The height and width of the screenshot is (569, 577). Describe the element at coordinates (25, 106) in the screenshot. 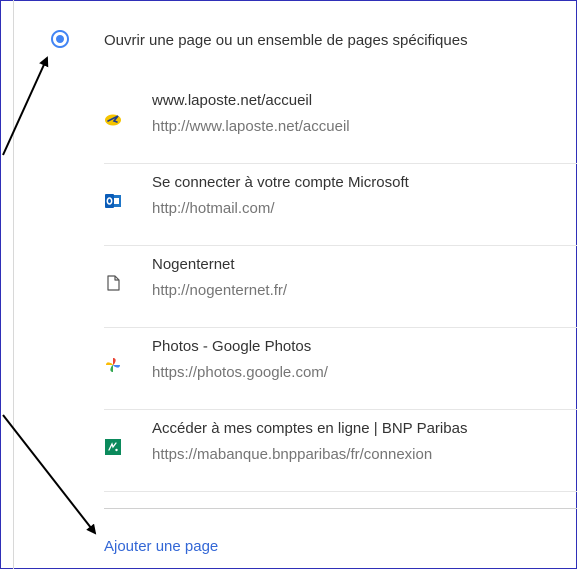

I see `arrow-to-radio` at that location.